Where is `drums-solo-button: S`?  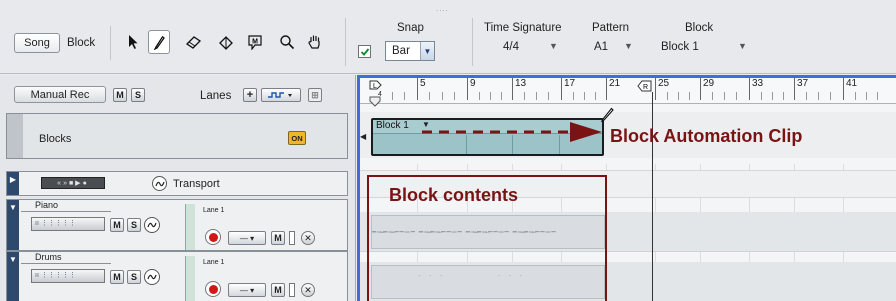 drums-solo-button: S is located at coordinates (134, 277).